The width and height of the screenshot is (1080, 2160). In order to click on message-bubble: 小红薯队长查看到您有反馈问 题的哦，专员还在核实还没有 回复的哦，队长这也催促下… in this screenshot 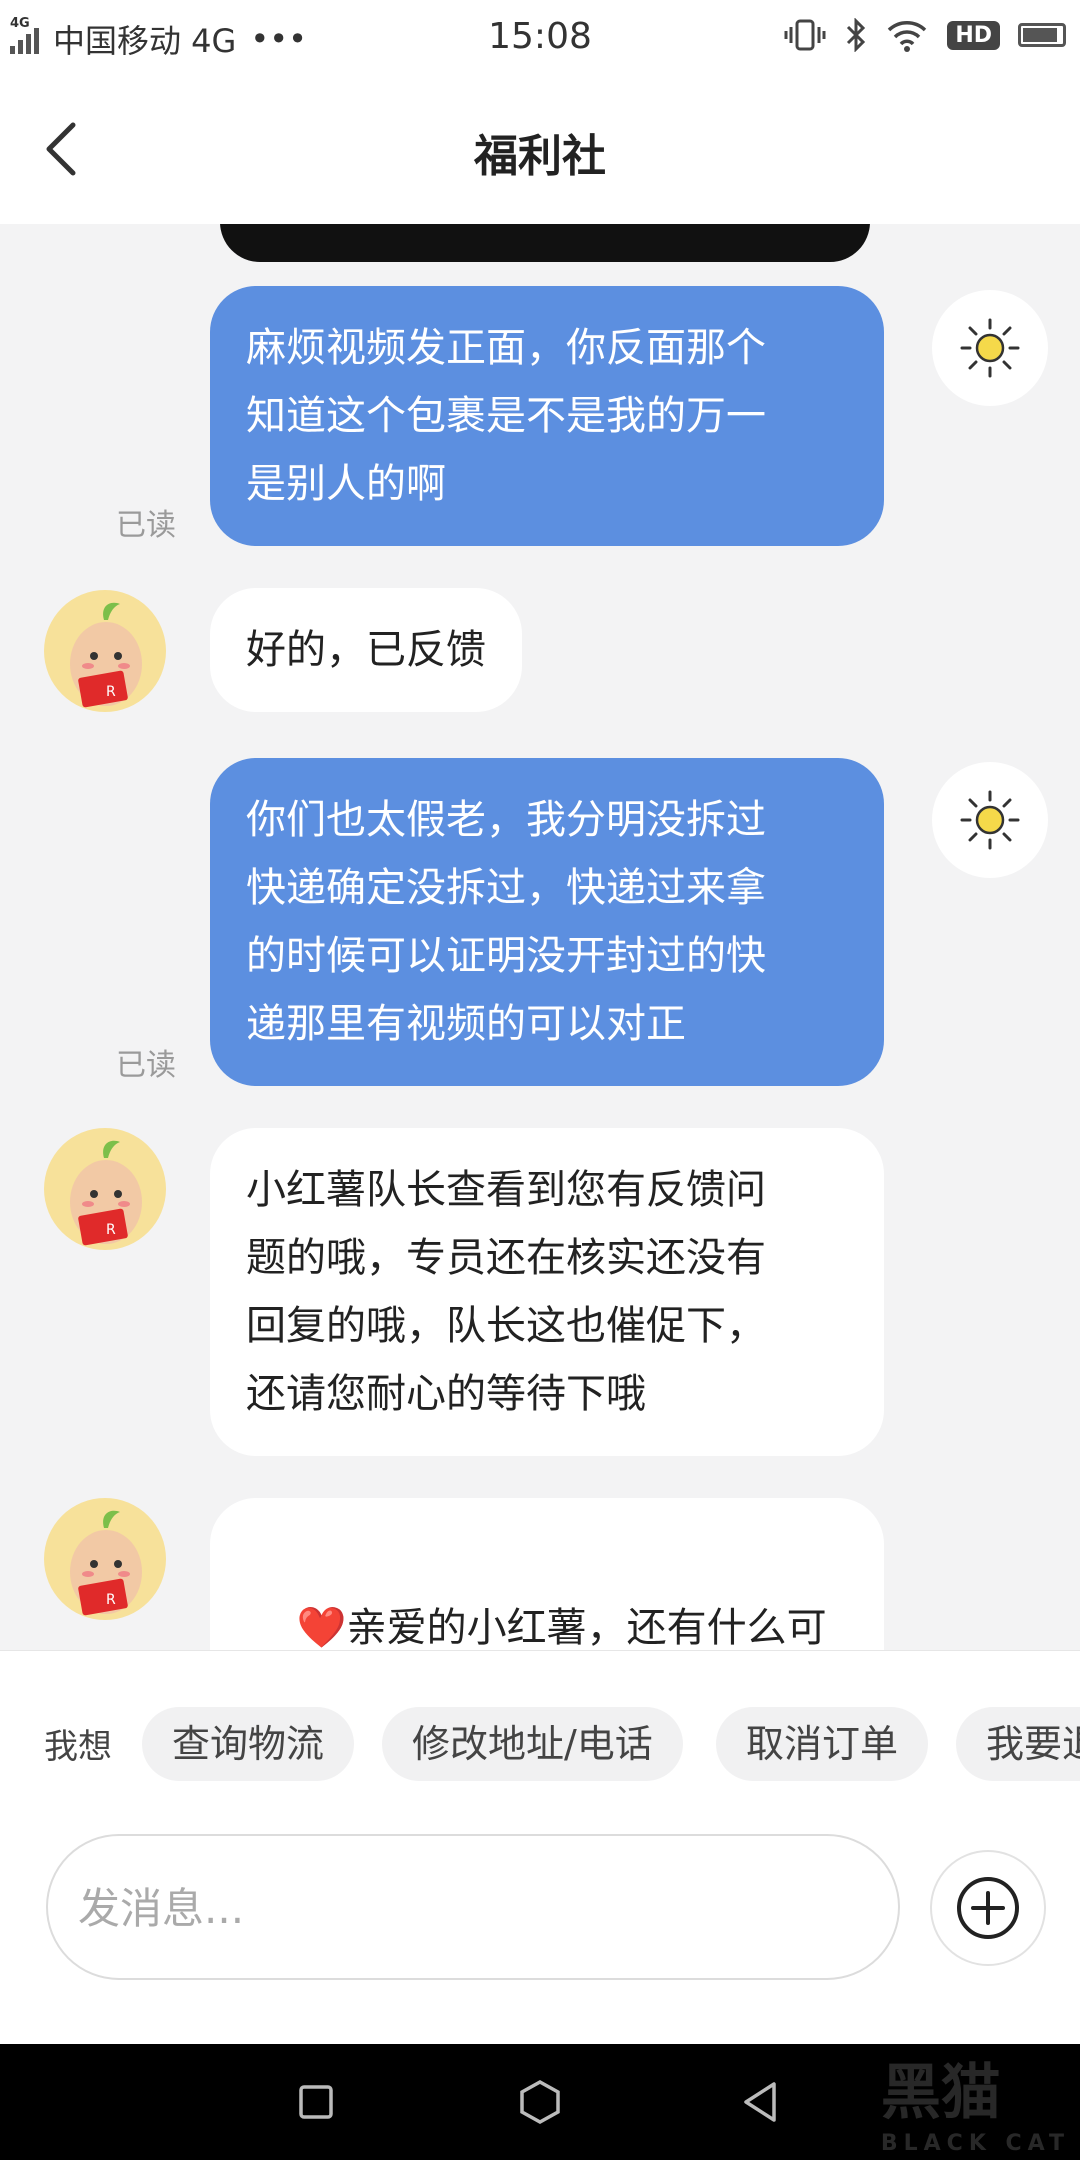, I will do `click(547, 1292)`.